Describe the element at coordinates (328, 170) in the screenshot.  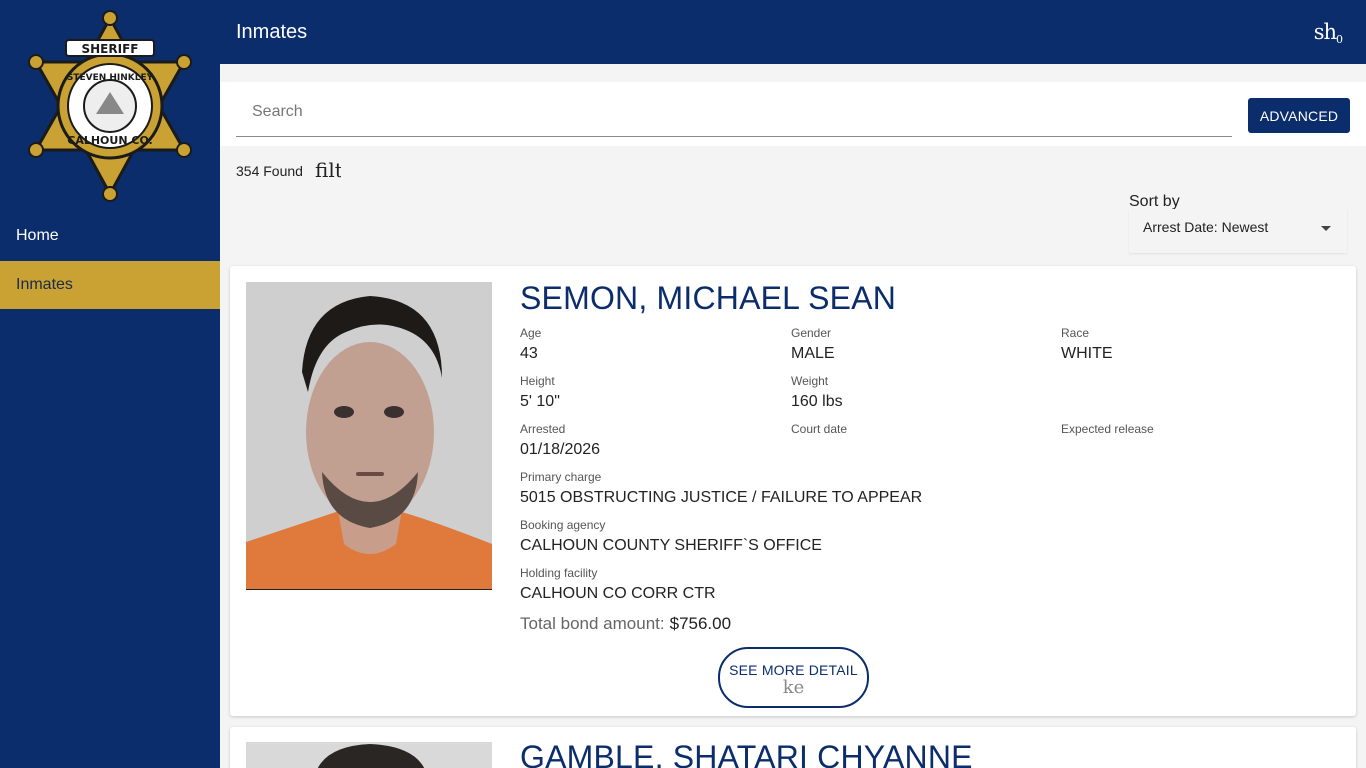
I see `filter-icon: filt` at that location.